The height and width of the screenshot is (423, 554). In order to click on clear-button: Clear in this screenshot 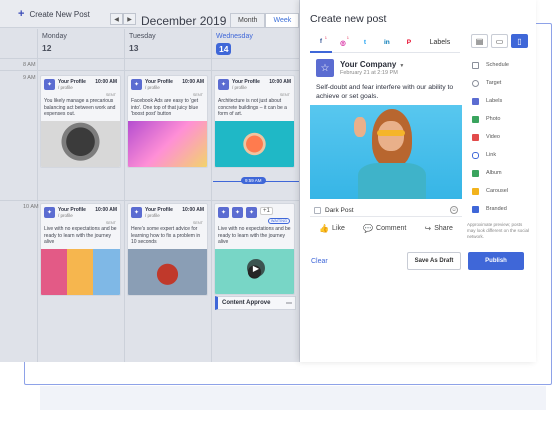, I will do `click(319, 261)`.